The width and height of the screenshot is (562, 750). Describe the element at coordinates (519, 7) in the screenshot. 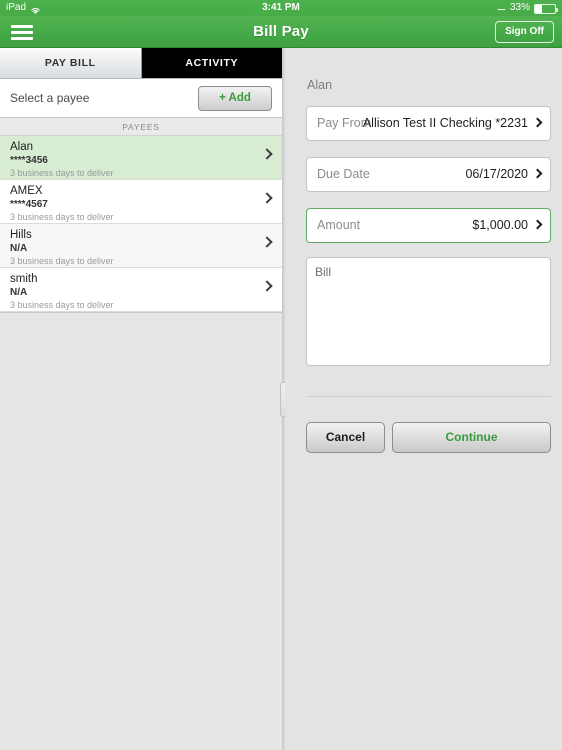

I see `battery-percent-label: 33%` at that location.